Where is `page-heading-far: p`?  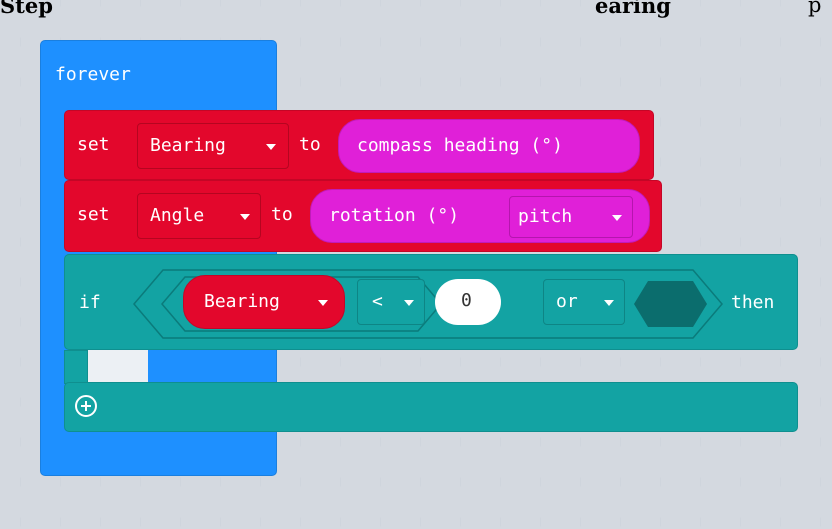
page-heading-far: p is located at coordinates (814, 8).